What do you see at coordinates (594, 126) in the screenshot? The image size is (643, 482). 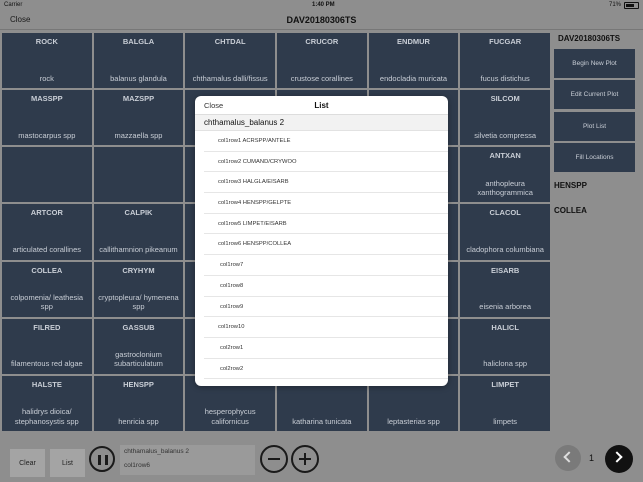 I see `plot-list-button: Plot List` at bounding box center [594, 126].